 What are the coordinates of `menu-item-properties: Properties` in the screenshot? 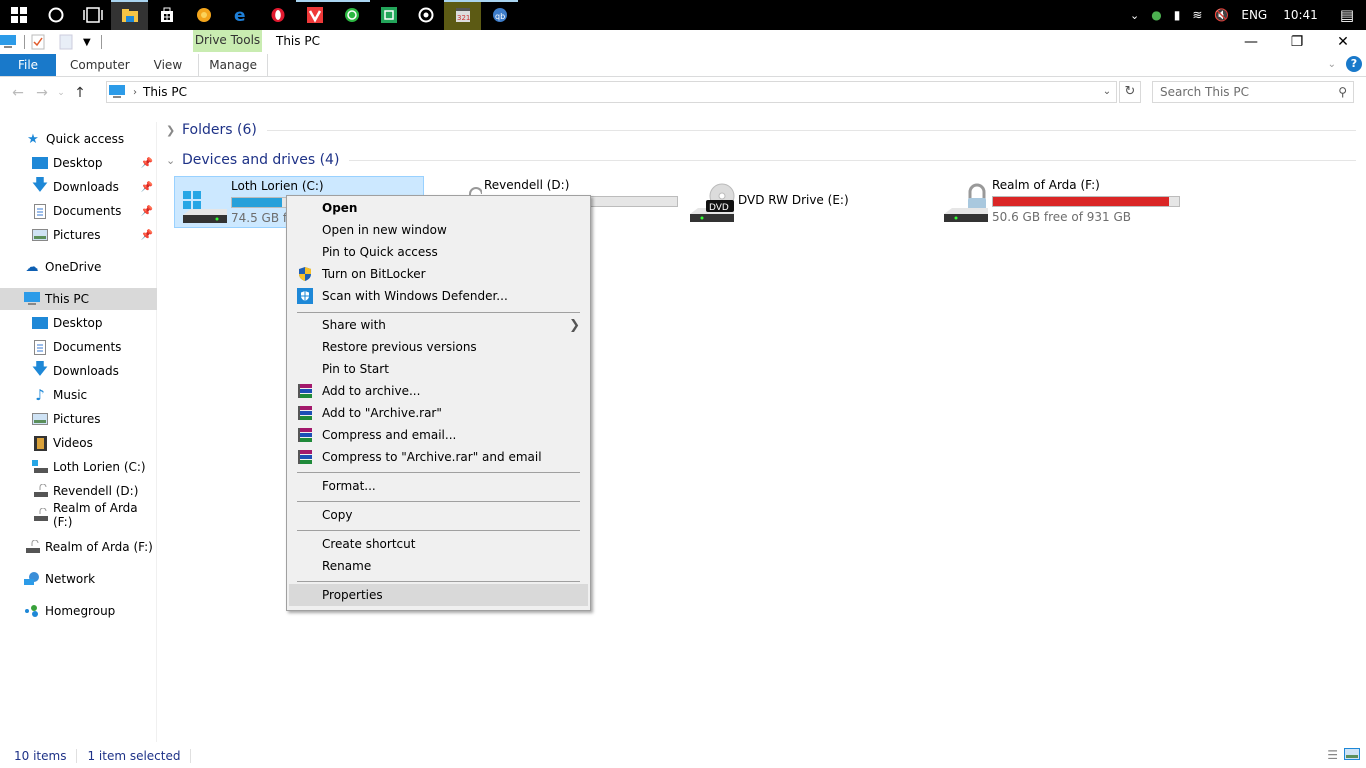 It's located at (438, 595).